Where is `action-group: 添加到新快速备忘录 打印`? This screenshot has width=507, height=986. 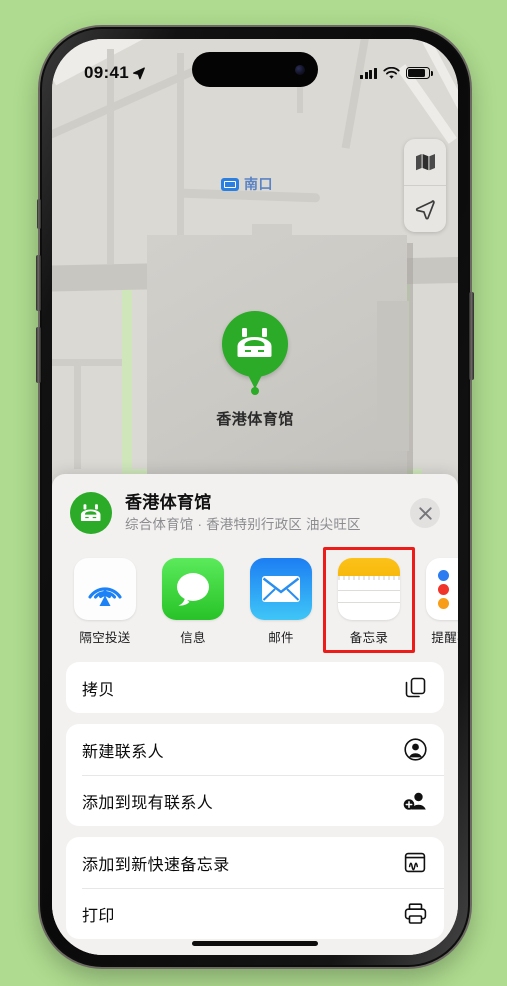 action-group: 添加到新快速备忘录 打印 is located at coordinates (255, 888).